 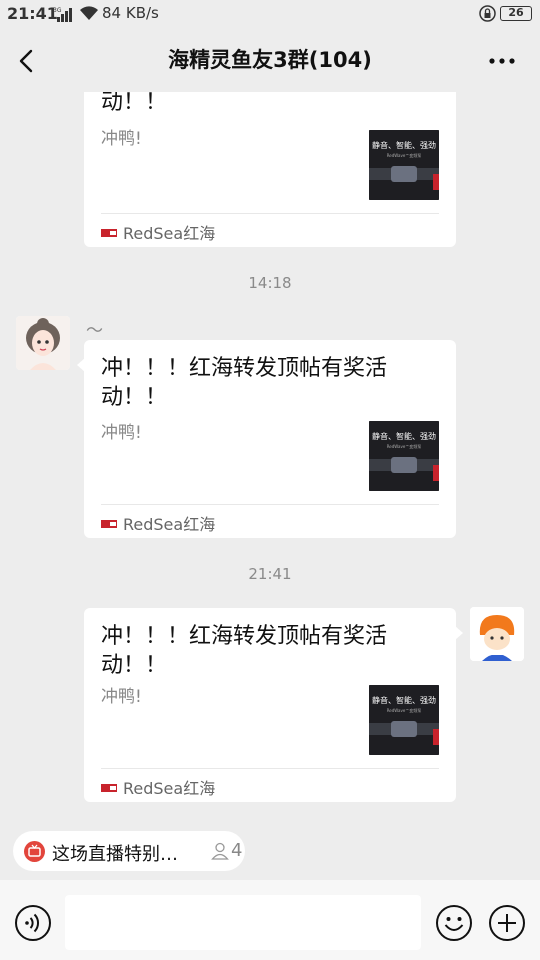 What do you see at coordinates (497, 634) in the screenshot?
I see `my-avatar` at bounding box center [497, 634].